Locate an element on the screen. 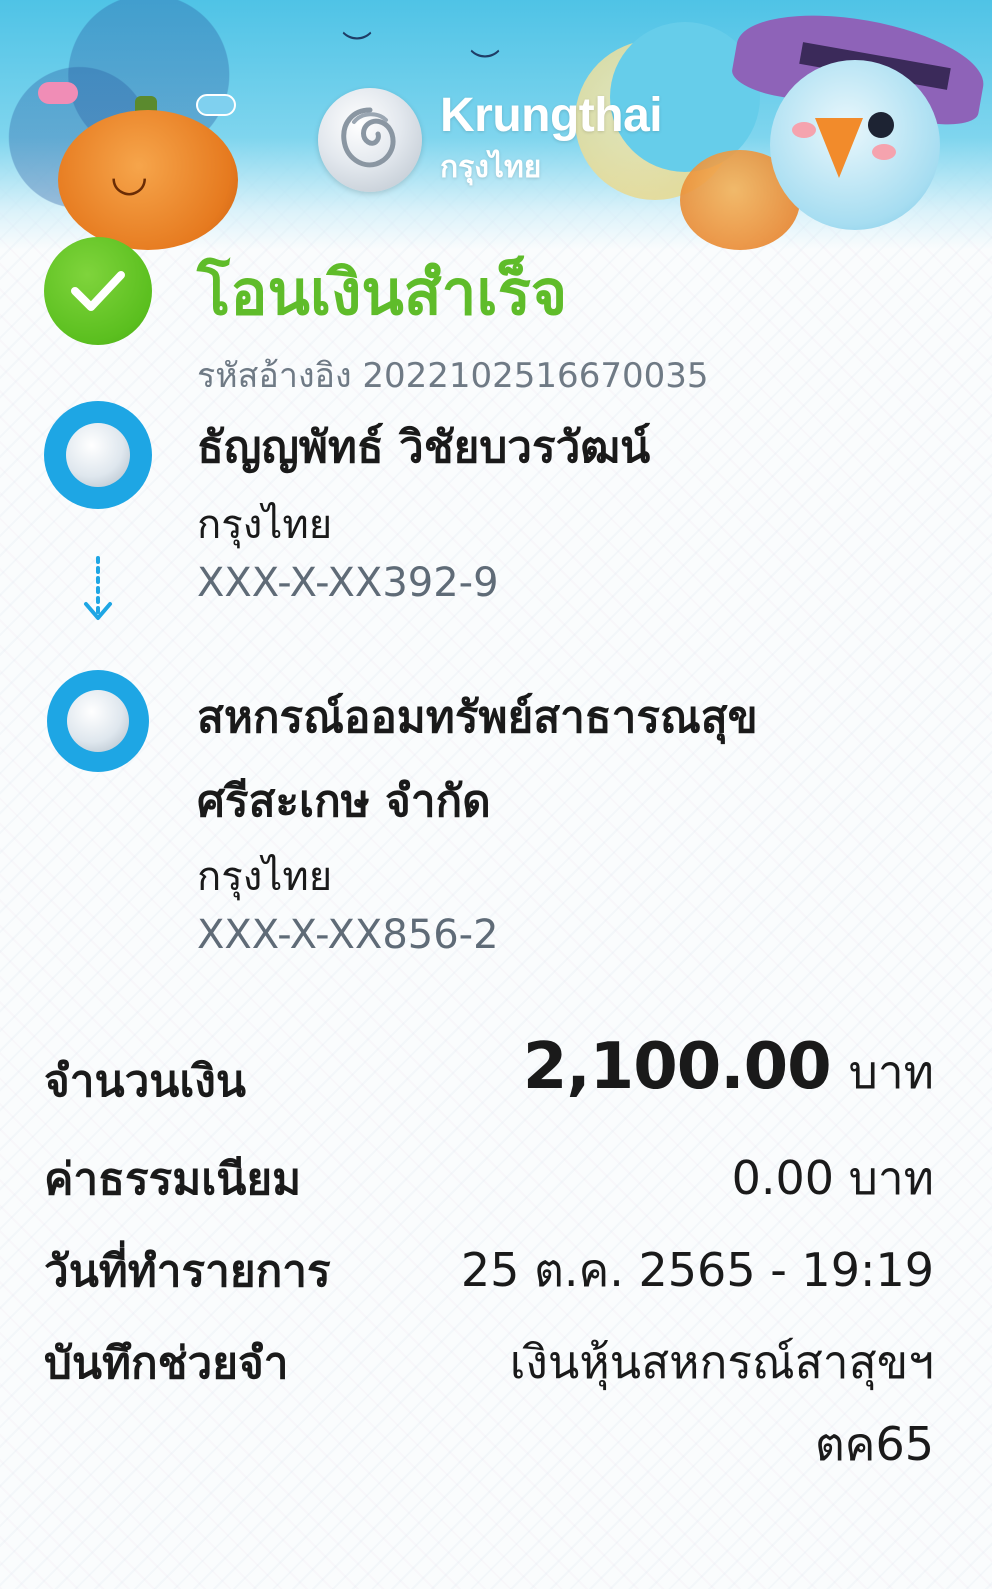 Image resolution: width=992 pixels, height=1589 pixels. reference-number: 2022102516670035 is located at coordinates (535, 376).